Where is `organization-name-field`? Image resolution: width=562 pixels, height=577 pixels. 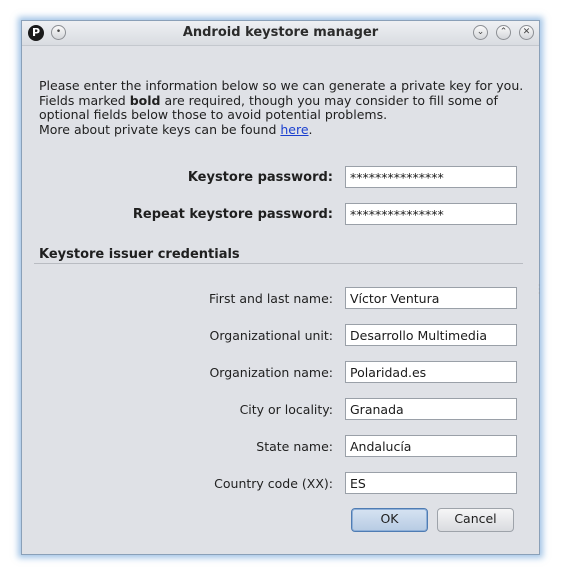 organization-name-field is located at coordinates (431, 372).